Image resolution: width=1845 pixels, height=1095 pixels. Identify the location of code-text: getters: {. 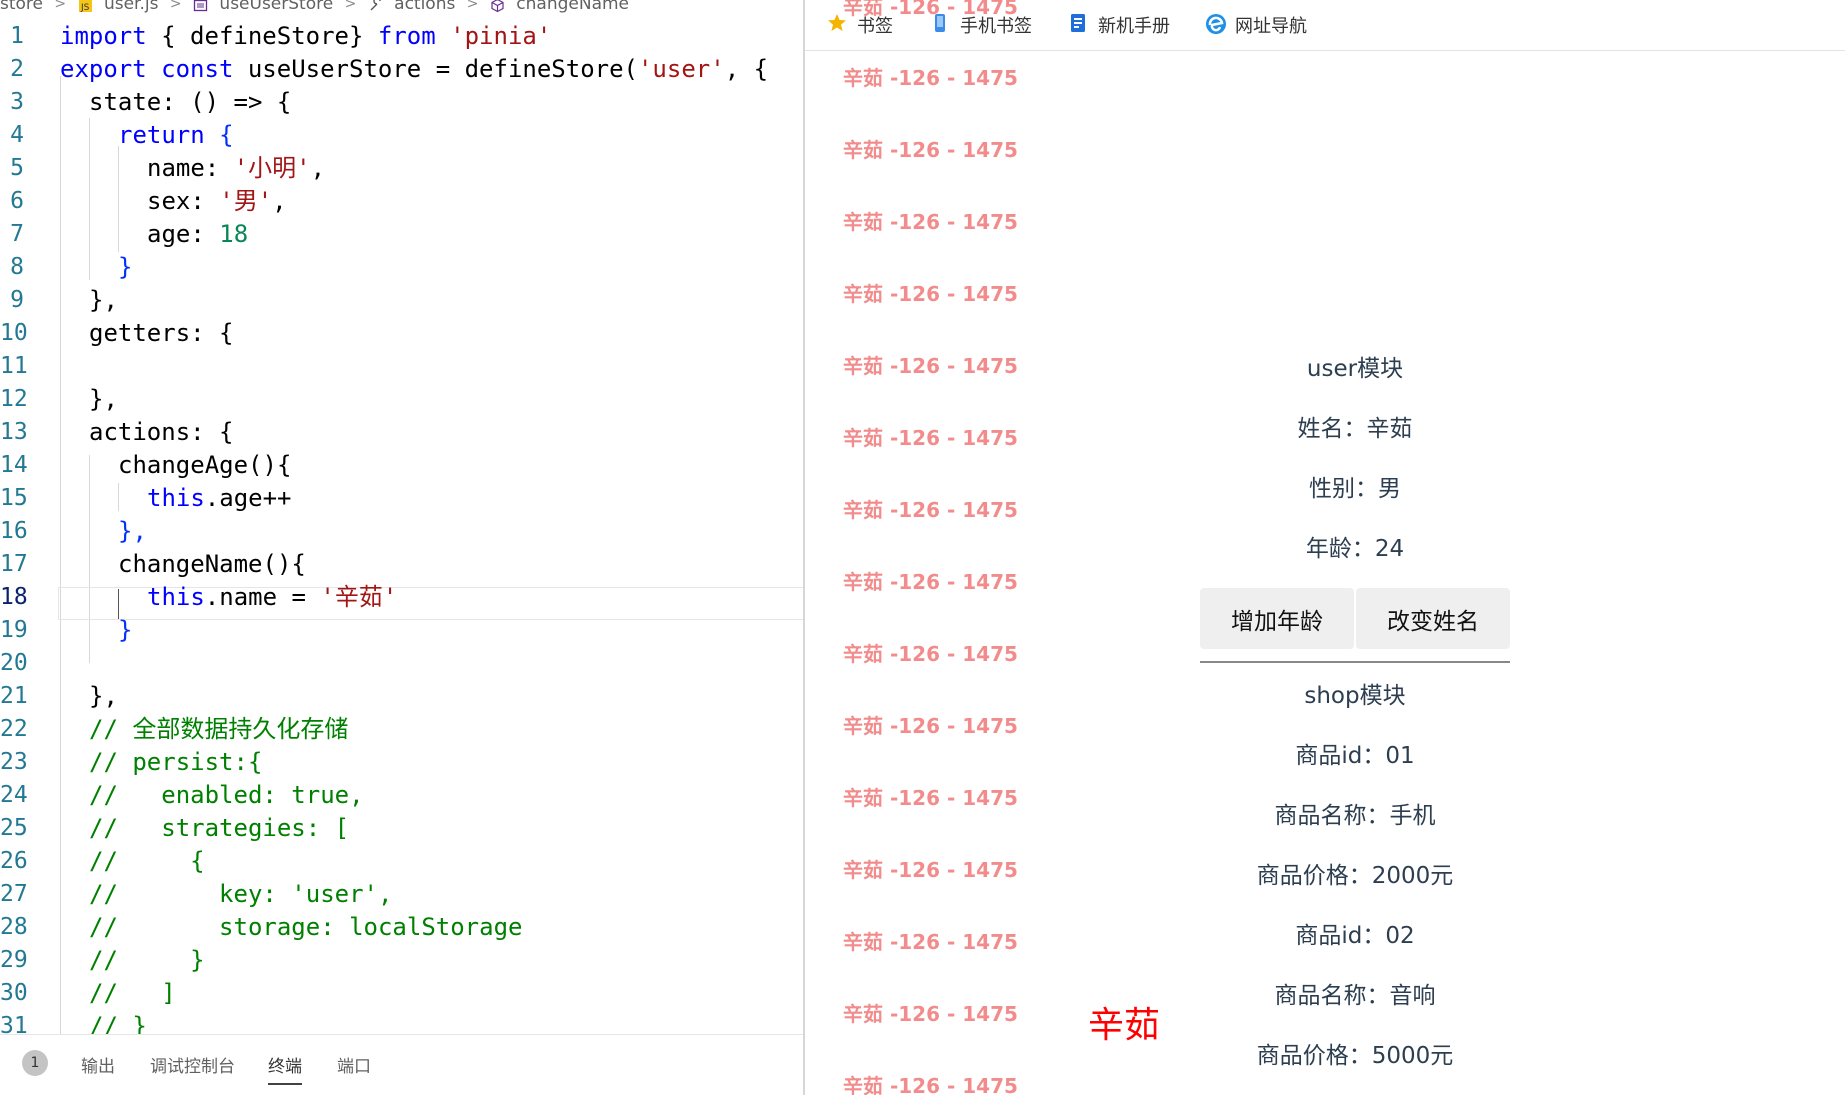
(161, 333).